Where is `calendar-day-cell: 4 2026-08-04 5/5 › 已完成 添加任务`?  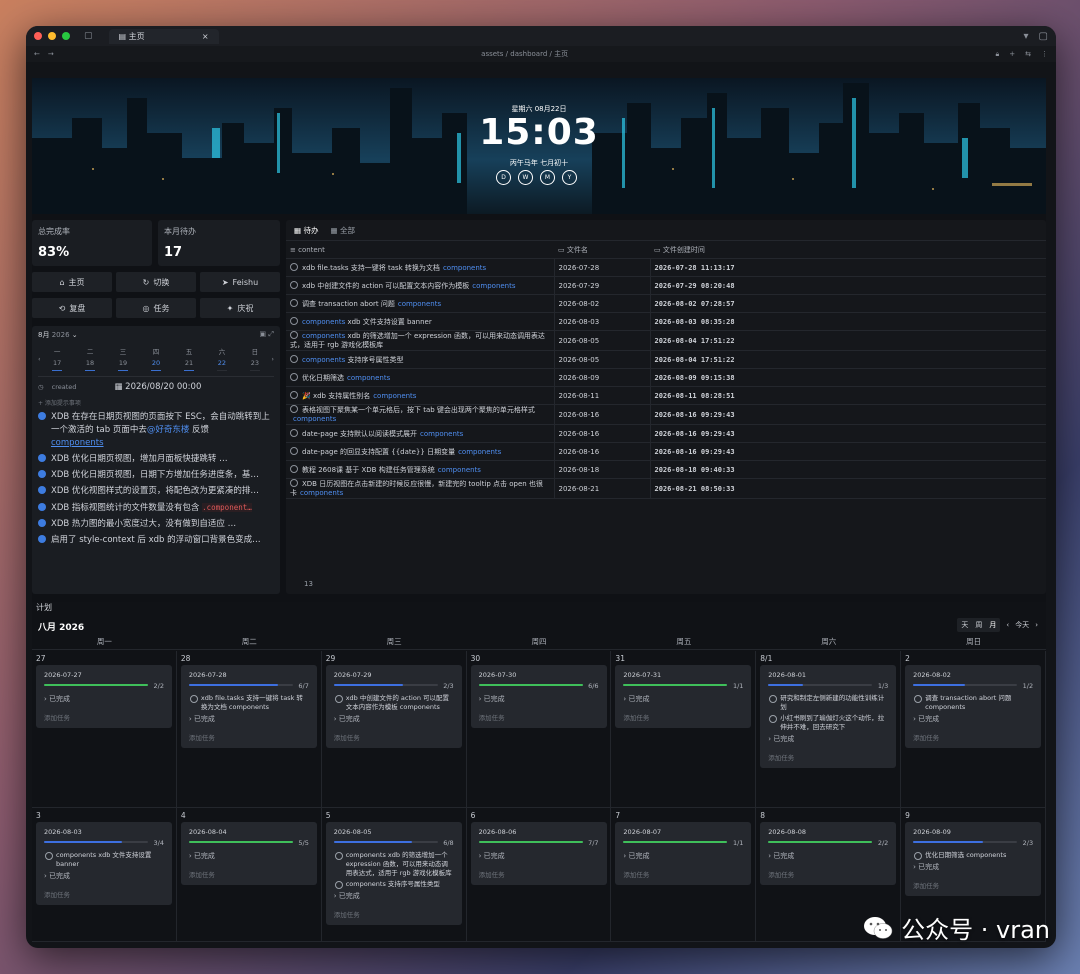 calendar-day-cell: 4 2026-08-04 5/5 › 已完成 添加任务 is located at coordinates (249, 875).